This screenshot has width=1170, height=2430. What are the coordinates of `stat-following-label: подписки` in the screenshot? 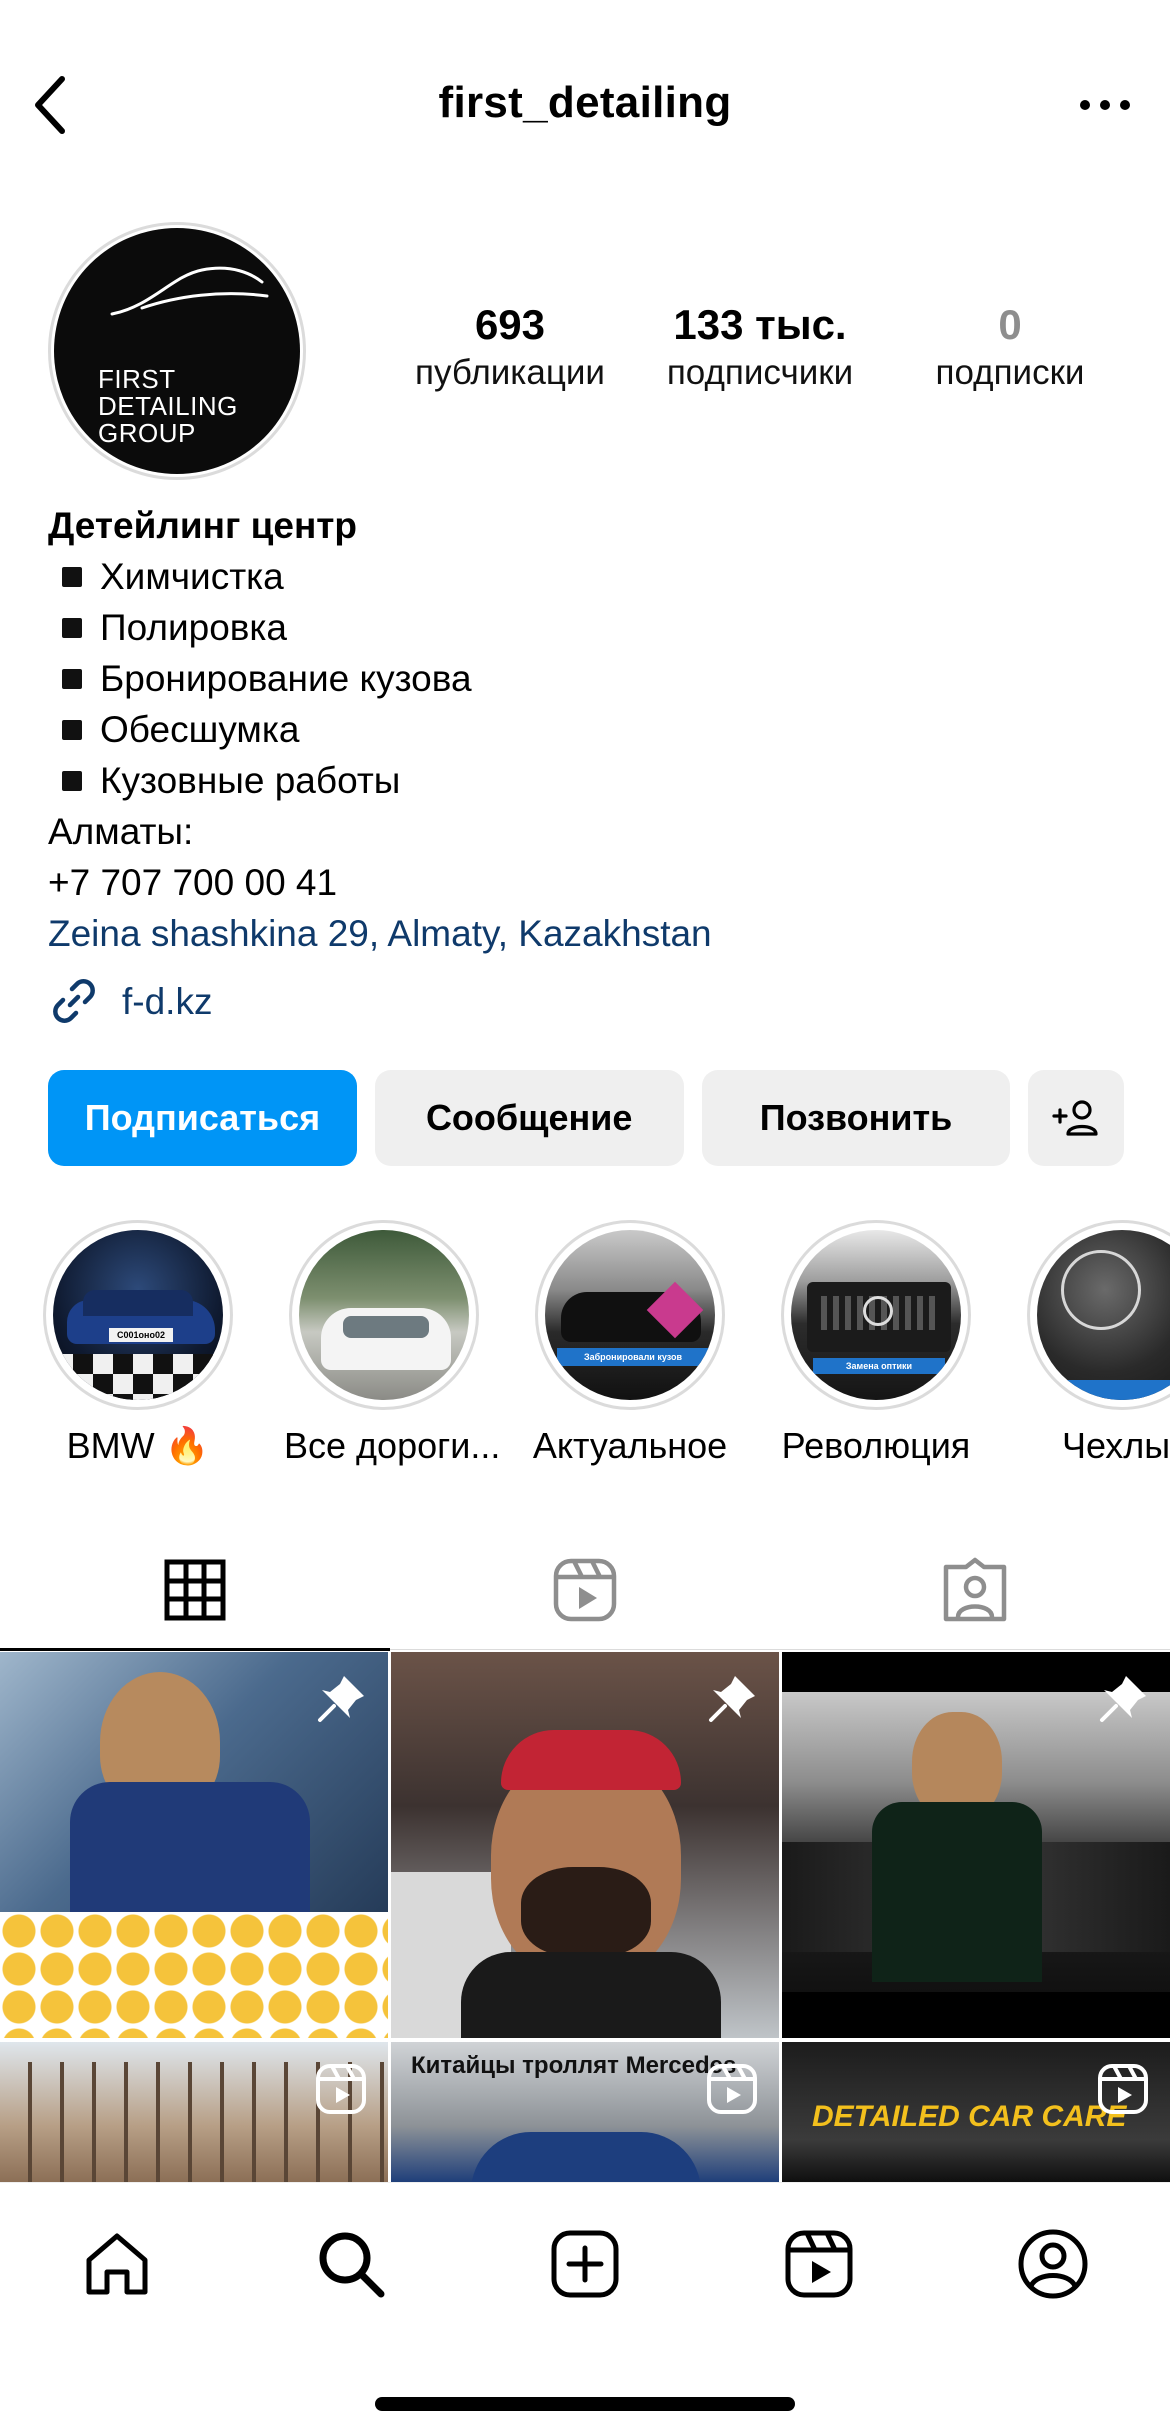 It's located at (1010, 372).